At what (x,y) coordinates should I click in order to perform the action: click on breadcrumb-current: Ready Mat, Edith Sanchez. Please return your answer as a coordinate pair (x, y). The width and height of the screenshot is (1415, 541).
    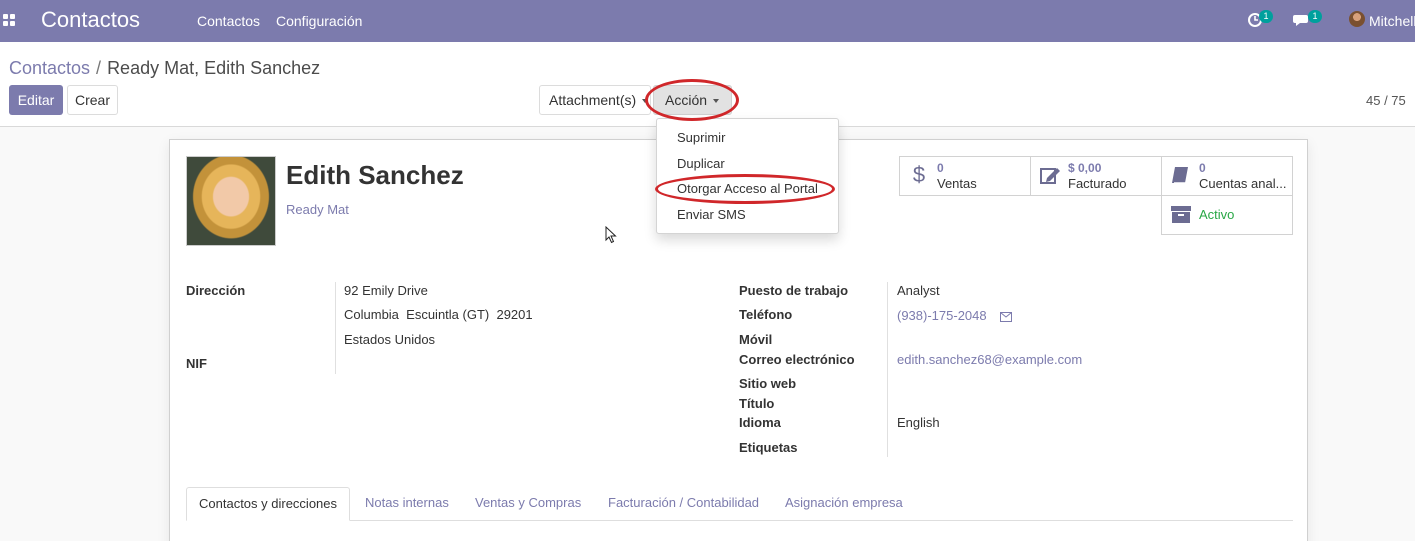
    Looking at the image, I should click on (214, 68).